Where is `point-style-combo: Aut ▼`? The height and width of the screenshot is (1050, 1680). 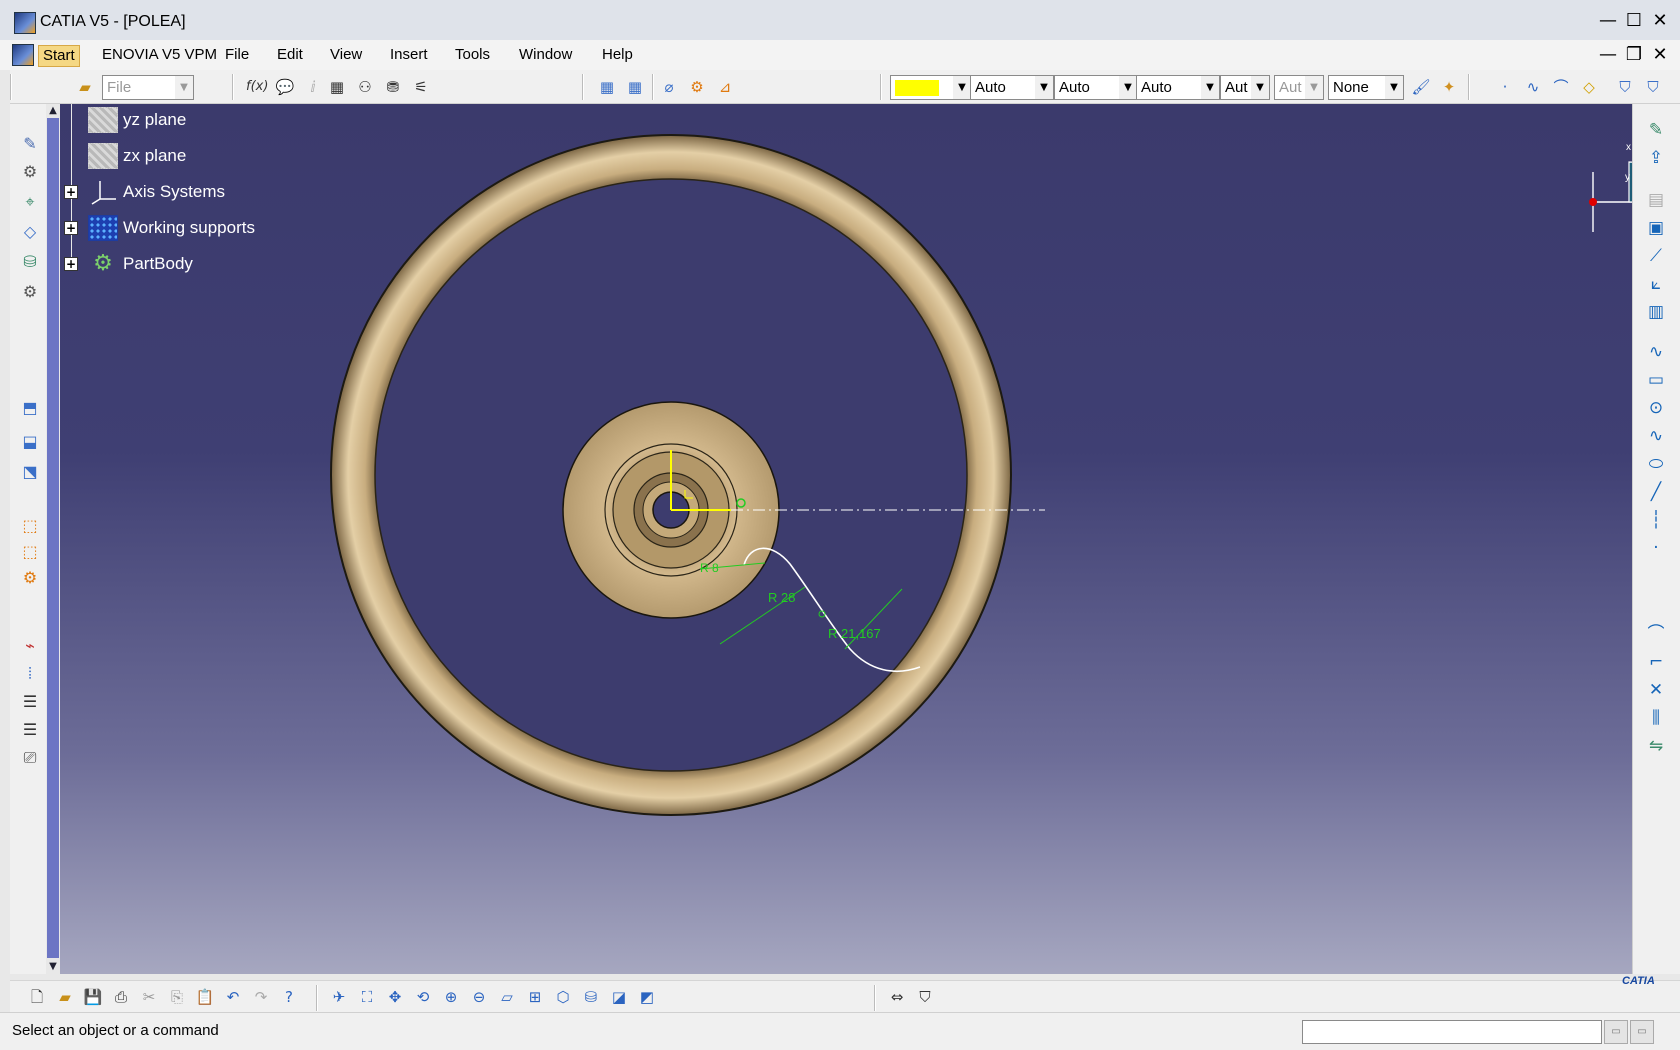
point-style-combo: Aut ▼ is located at coordinates (1245, 87).